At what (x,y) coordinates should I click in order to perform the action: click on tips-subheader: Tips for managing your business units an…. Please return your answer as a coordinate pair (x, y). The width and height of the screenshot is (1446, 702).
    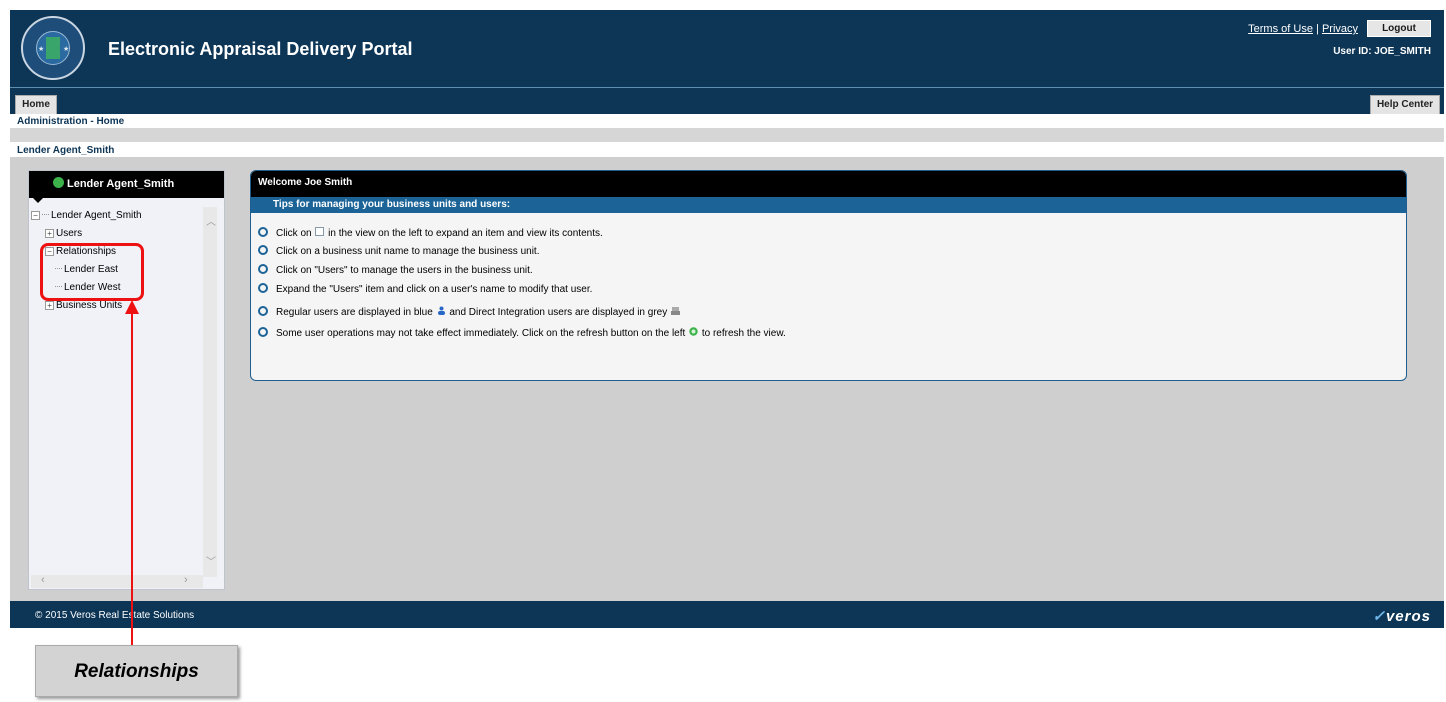
    Looking at the image, I should click on (828, 205).